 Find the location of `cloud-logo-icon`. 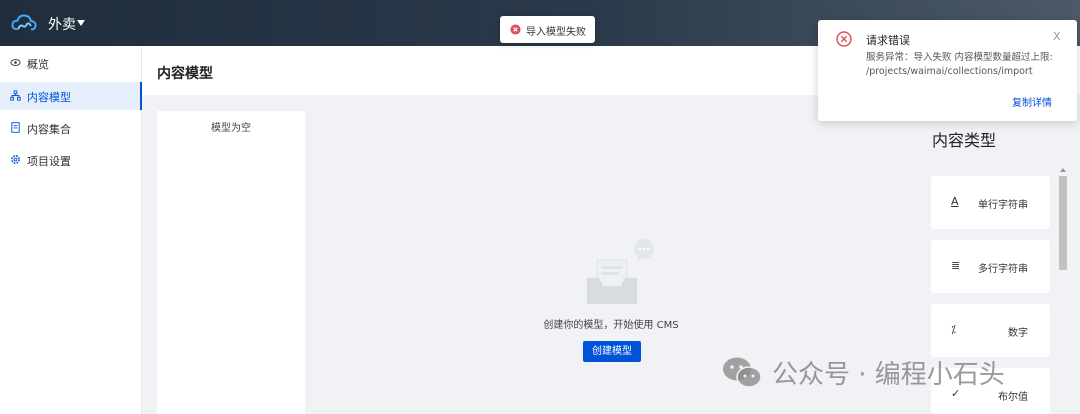

cloud-logo-icon is located at coordinates (24, 23).